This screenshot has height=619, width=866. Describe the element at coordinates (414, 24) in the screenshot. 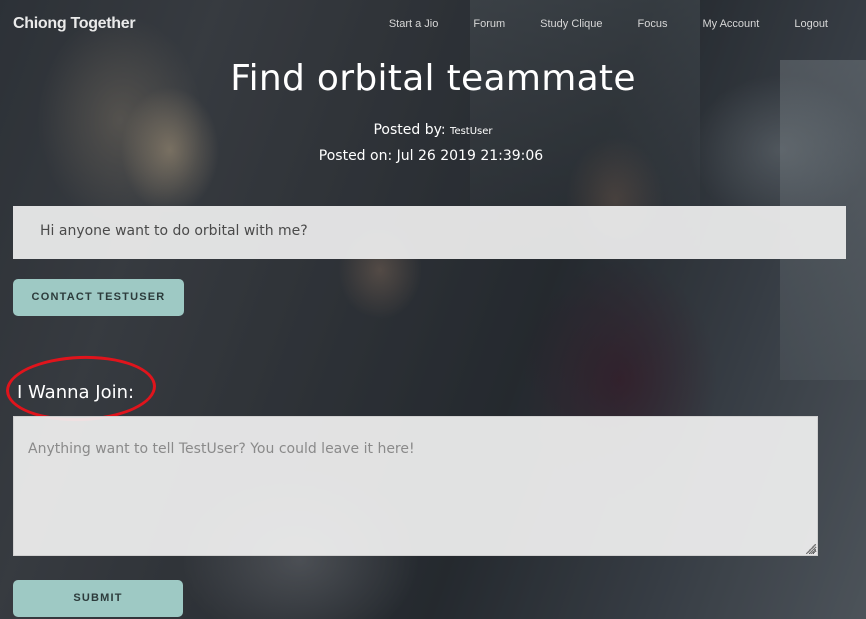

I see `nav-link-start-jio: Start a Jio` at that location.